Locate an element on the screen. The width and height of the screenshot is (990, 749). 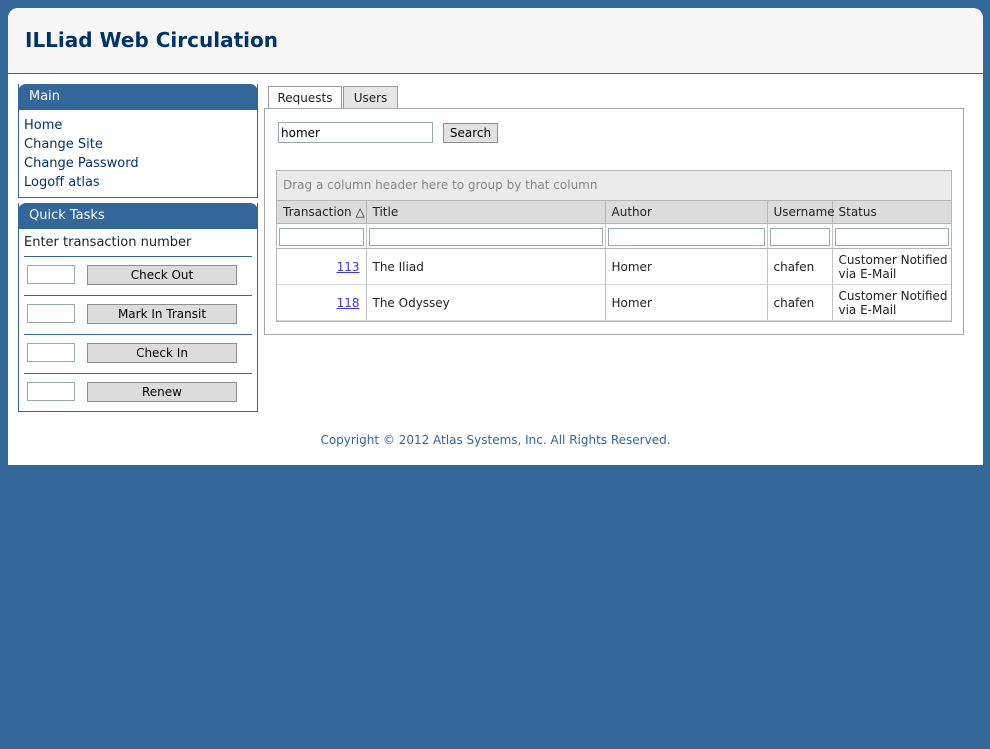
username-filter-input is located at coordinates (799, 236).